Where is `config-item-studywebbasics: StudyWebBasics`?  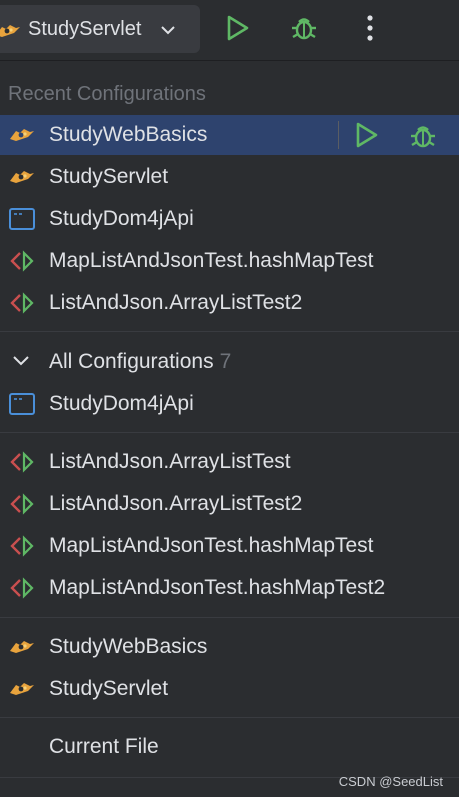 config-item-studywebbasics: StudyWebBasics is located at coordinates (229, 647).